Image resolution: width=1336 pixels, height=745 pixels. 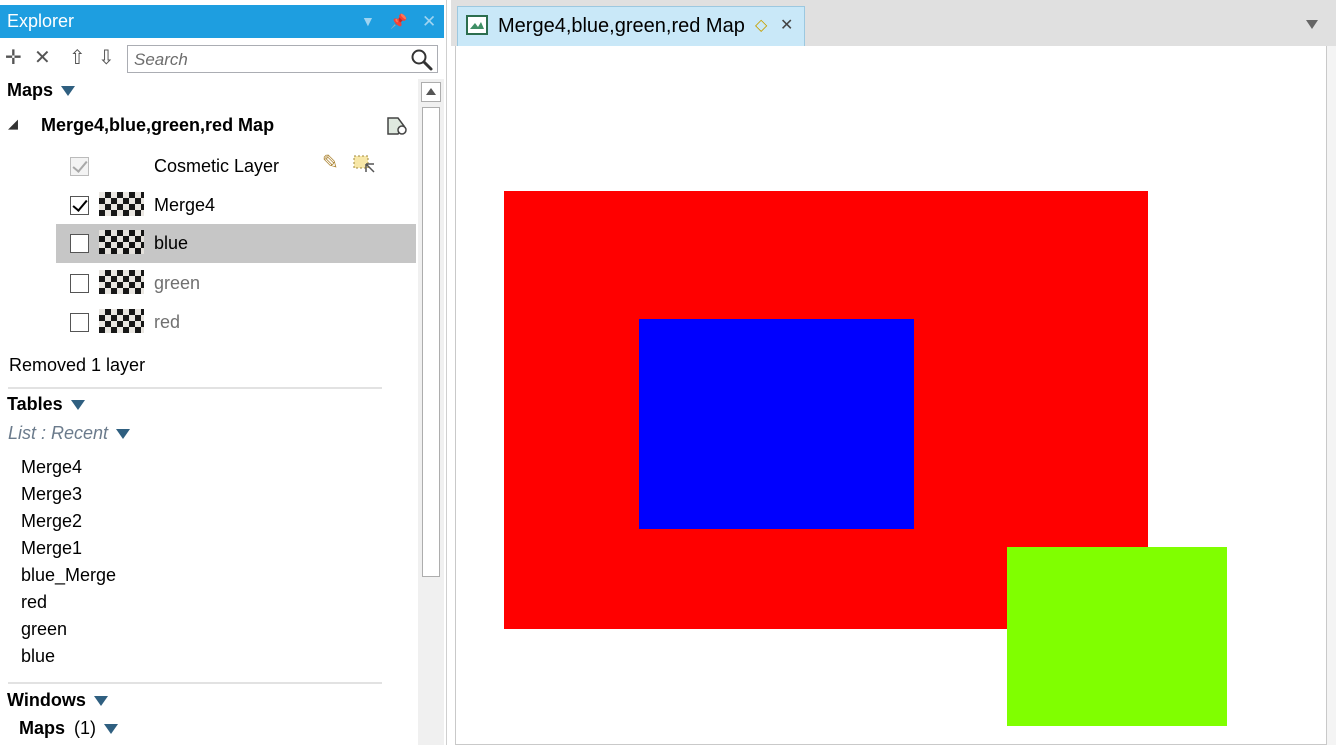 I want to click on close-panel-icon: ✕, so click(x=429, y=21).